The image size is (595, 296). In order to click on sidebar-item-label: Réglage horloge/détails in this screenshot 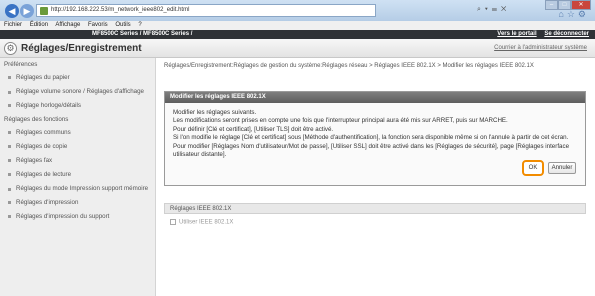, I will do `click(49, 105)`.